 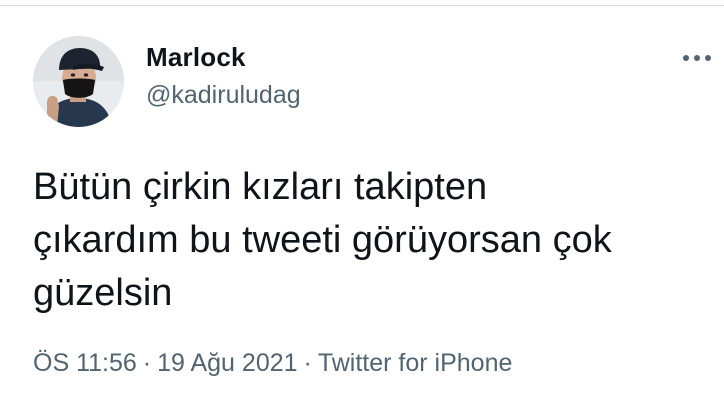 I want to click on tweet-time-link: ÖS 11:56, so click(x=85, y=363).